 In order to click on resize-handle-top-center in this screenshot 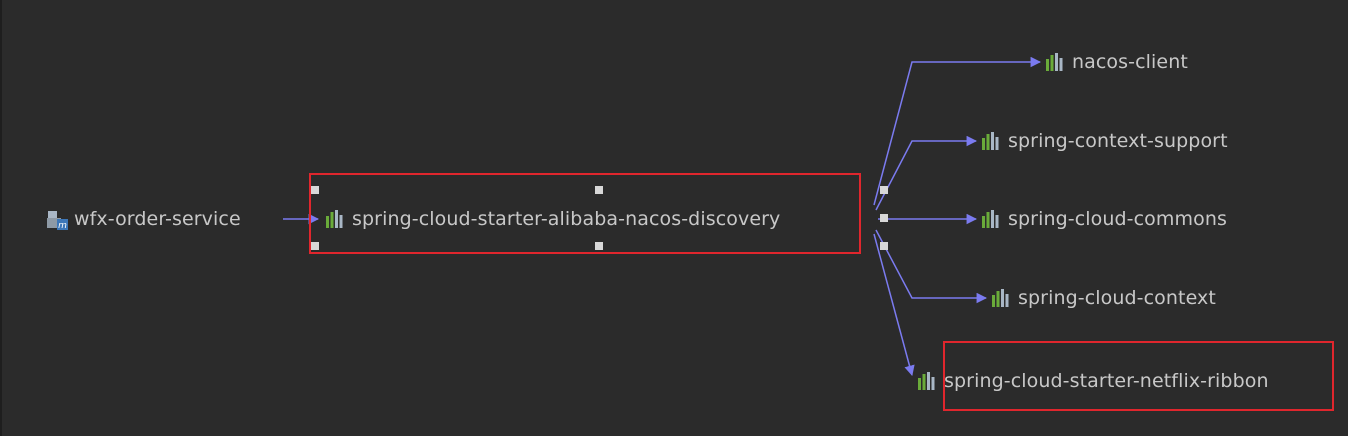, I will do `click(599, 190)`.